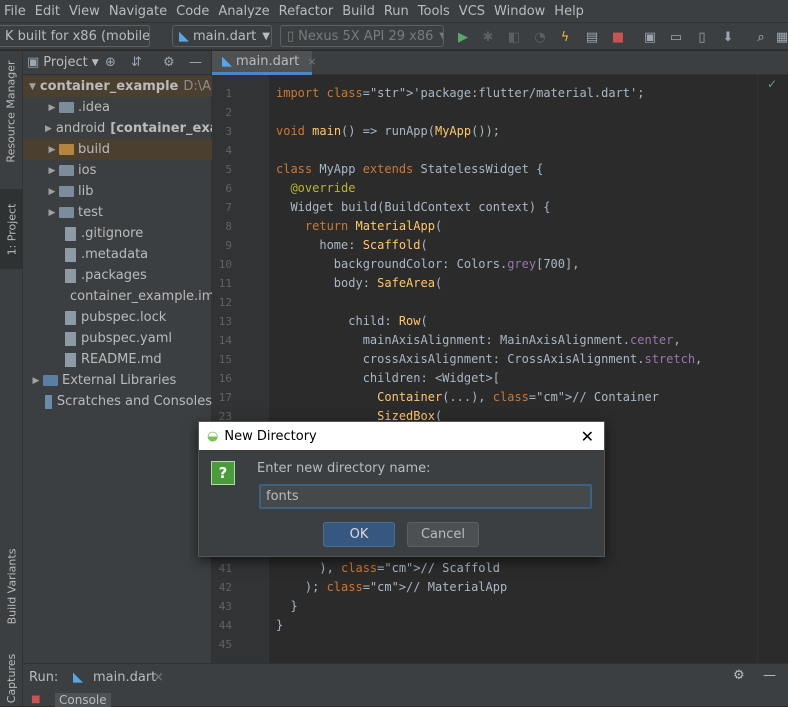 Image resolution: width=788 pixels, height=707 pixels. I want to click on run-icon: ▶, so click(463, 37).